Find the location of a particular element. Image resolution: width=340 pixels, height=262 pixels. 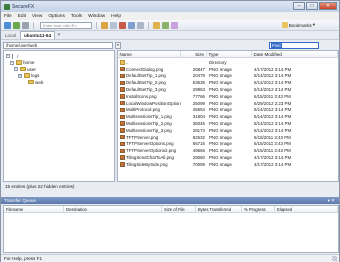

path-dropdown-icon: ▾ is located at coordinates (118, 45).